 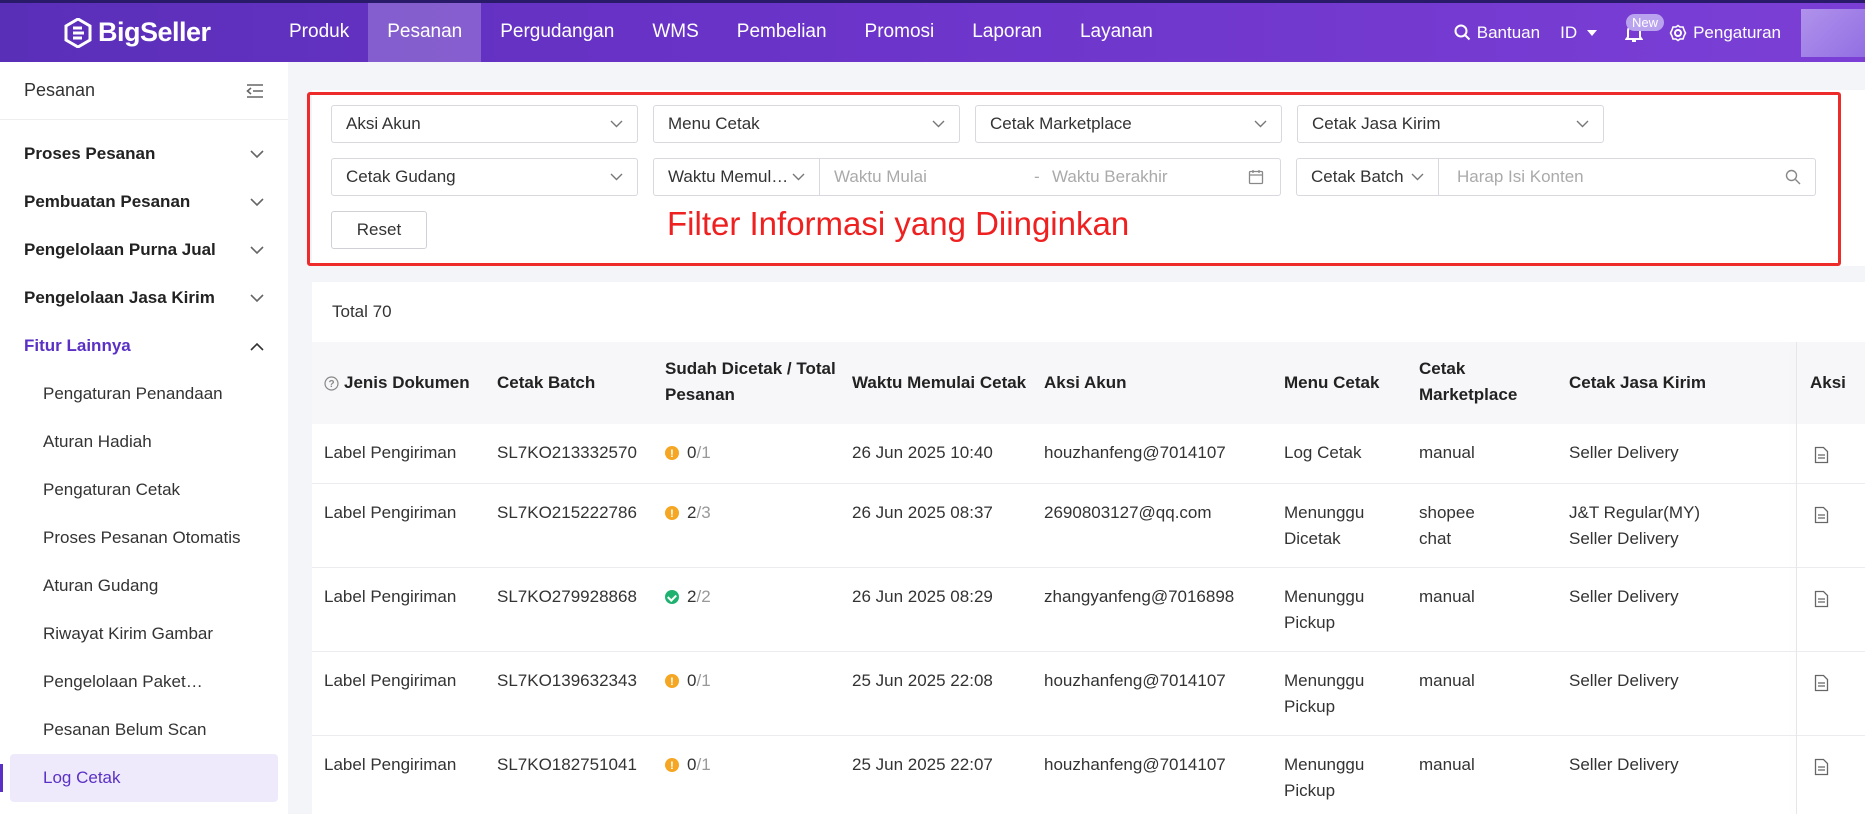 What do you see at coordinates (1435, 538) in the screenshot?
I see `cell-line: chat` at bounding box center [1435, 538].